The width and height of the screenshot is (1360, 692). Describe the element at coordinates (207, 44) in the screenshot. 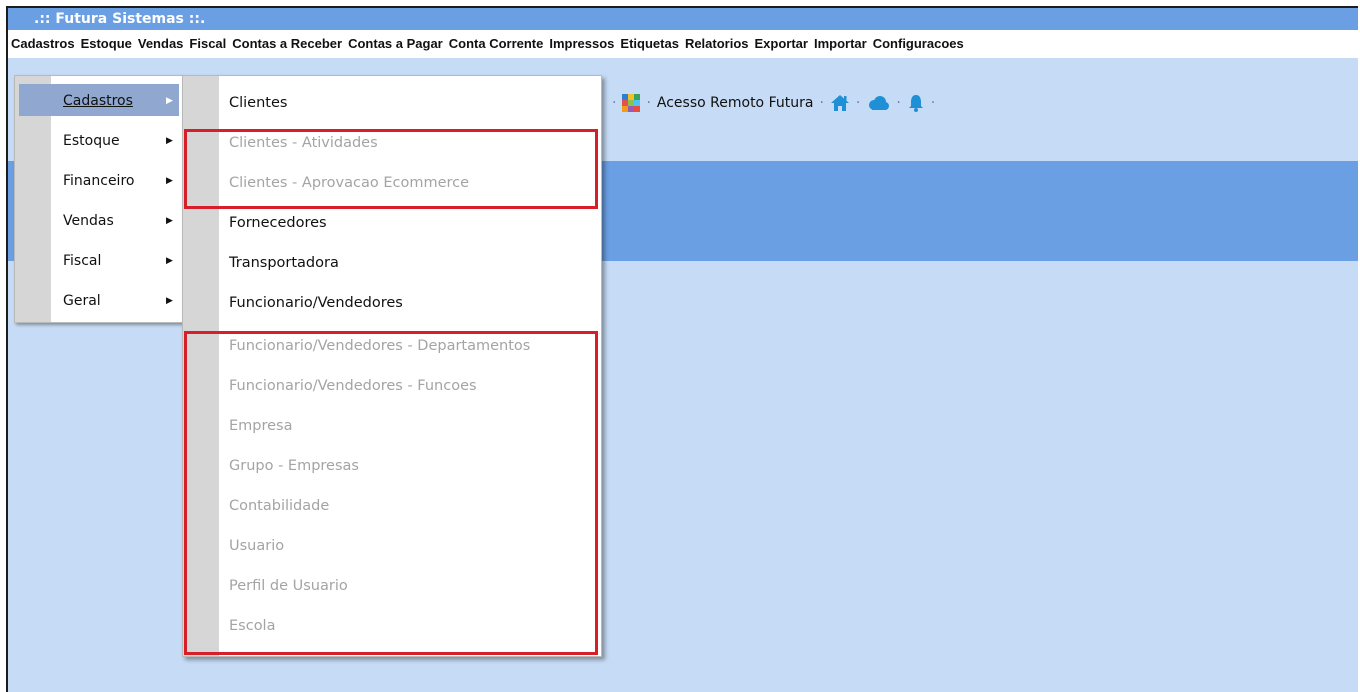

I see `menubar-item-fiscal: Fiscal` at that location.